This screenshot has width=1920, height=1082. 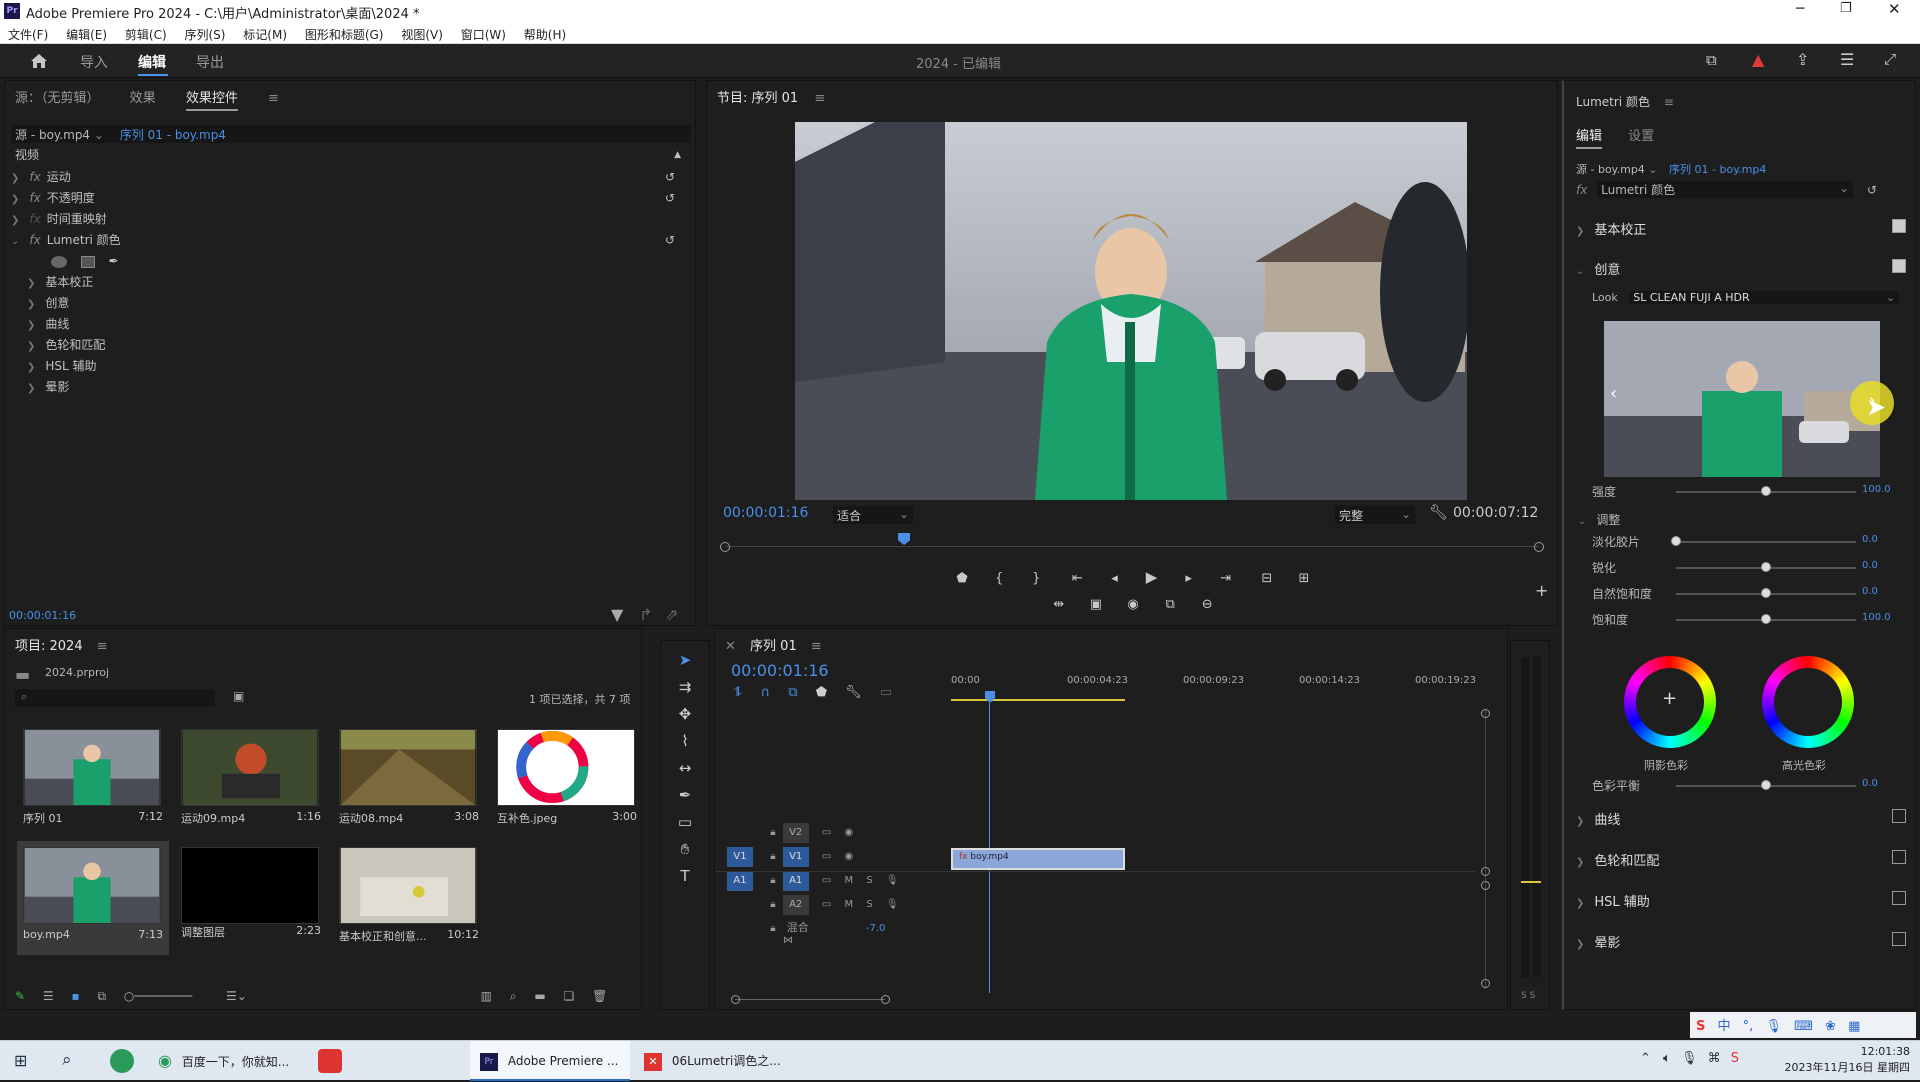 What do you see at coordinates (1375, 515) in the screenshot?
I see `quality-dropdown: 完整 ⌄` at bounding box center [1375, 515].